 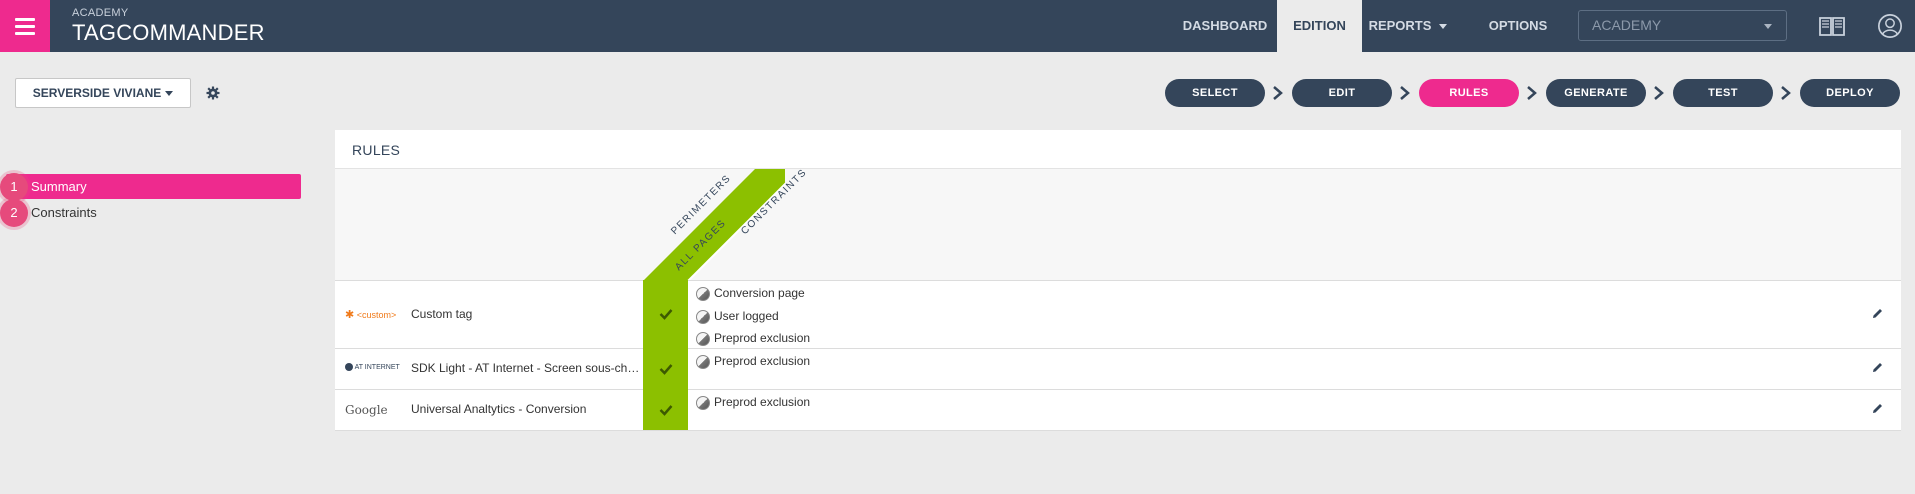 I want to click on nav-options: OPTIONS, so click(x=1518, y=26).